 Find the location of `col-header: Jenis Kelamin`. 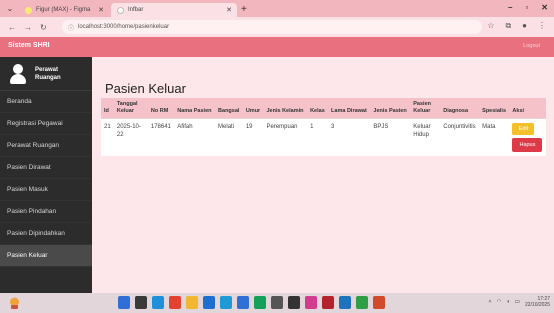

col-header: Jenis Kelamin is located at coordinates (285, 111).